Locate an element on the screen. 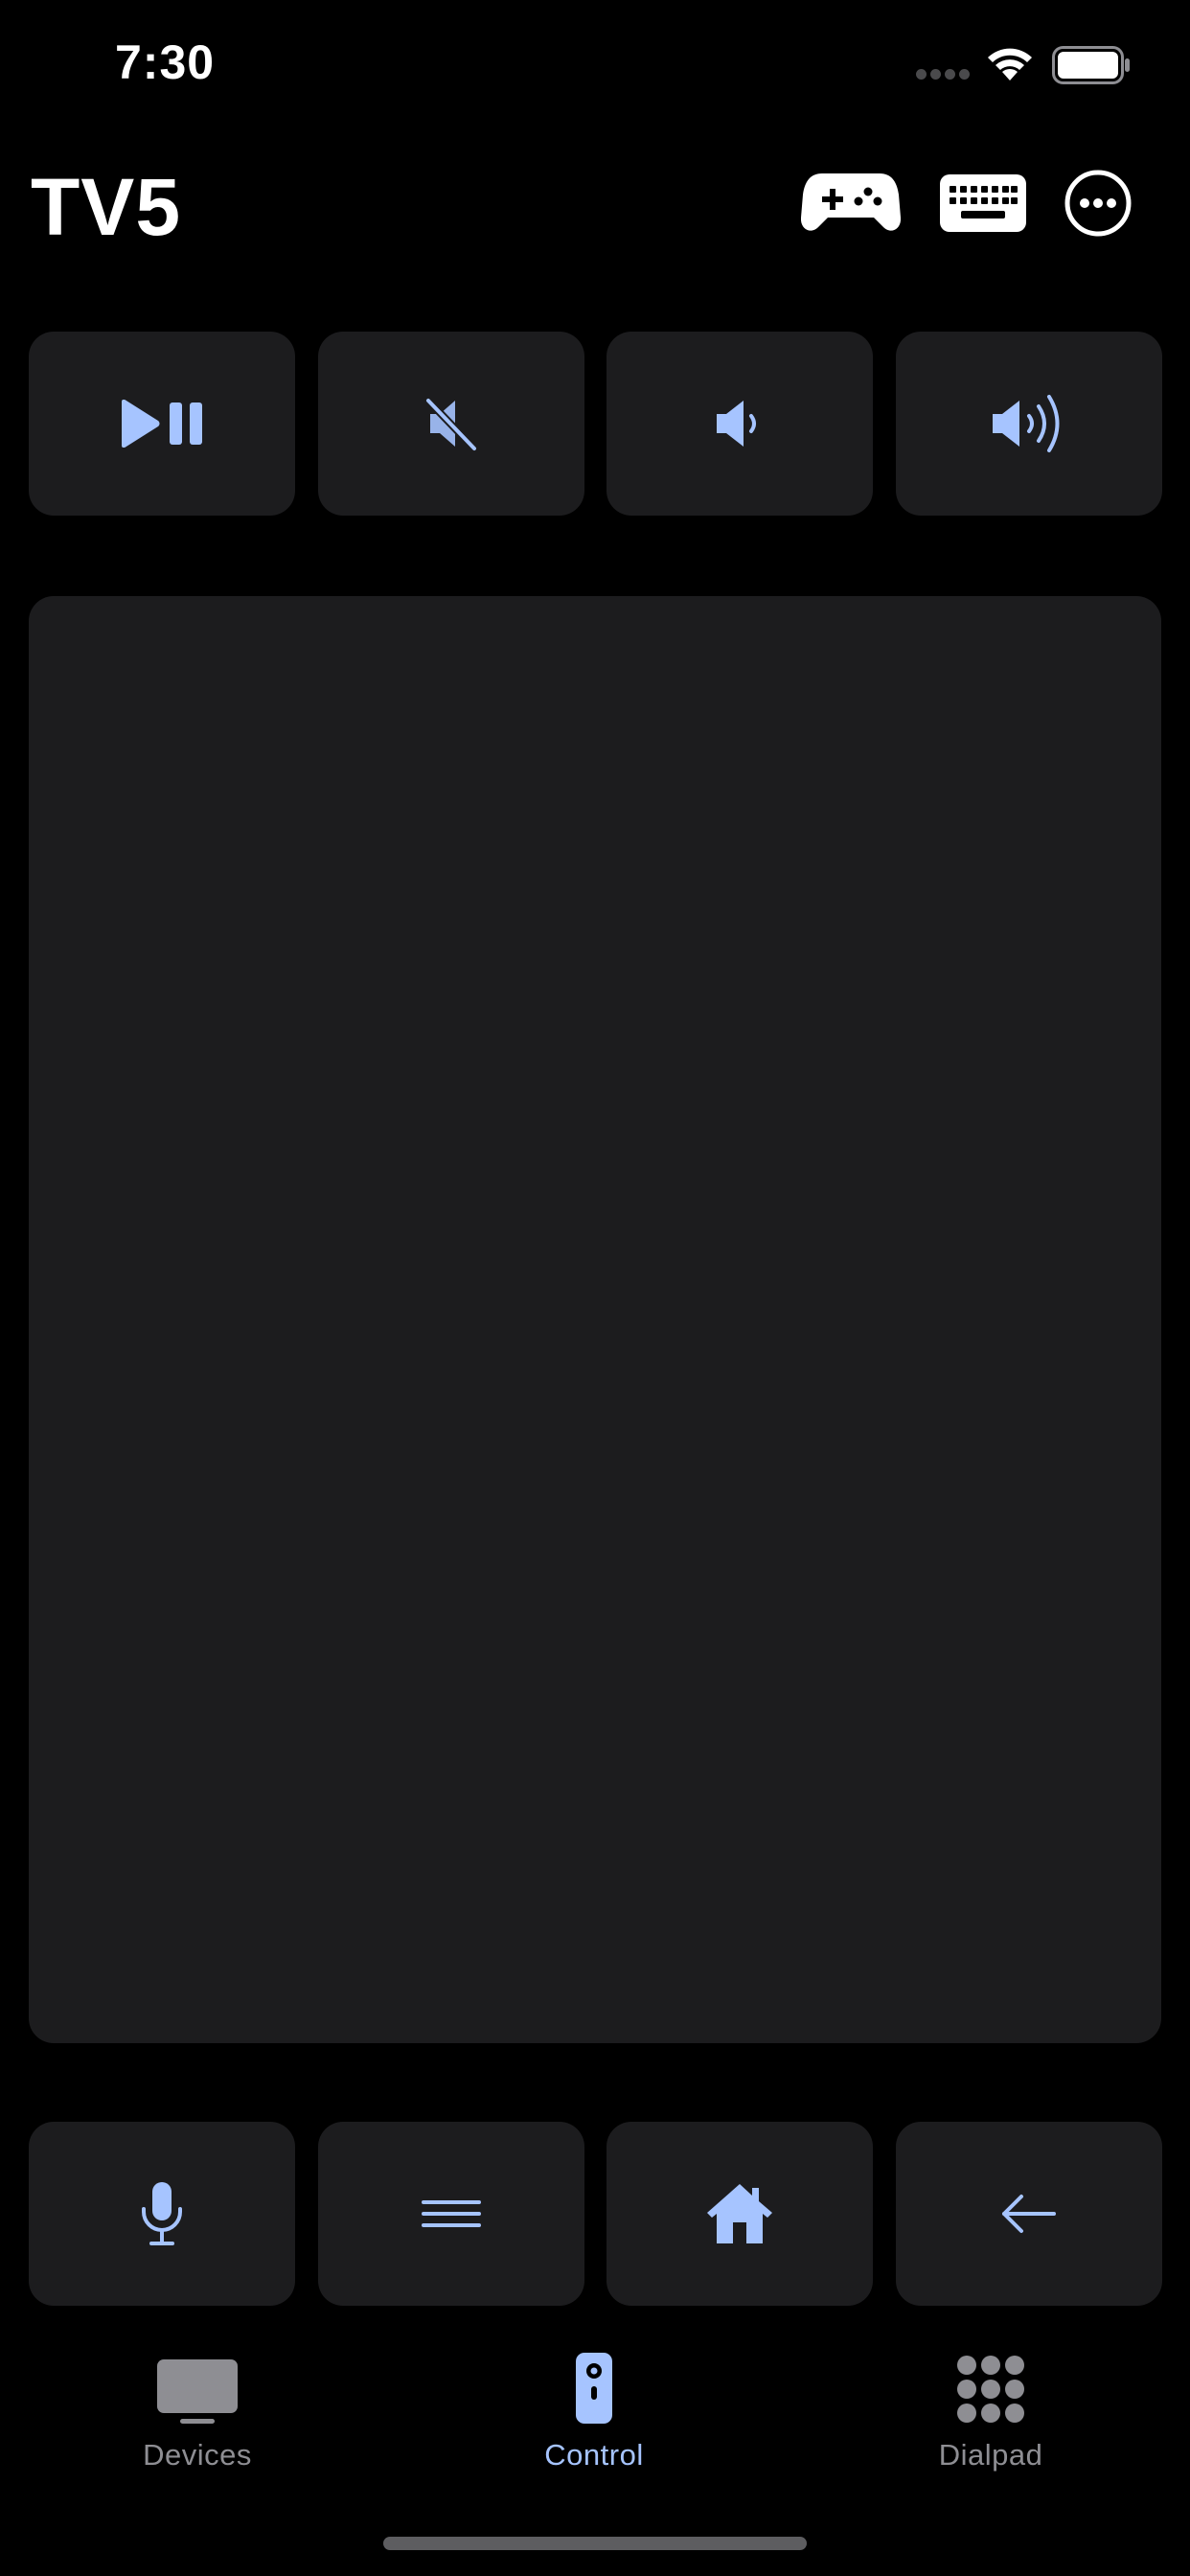 This screenshot has height=2576, width=1190. play-pause-button is located at coordinates (162, 424).